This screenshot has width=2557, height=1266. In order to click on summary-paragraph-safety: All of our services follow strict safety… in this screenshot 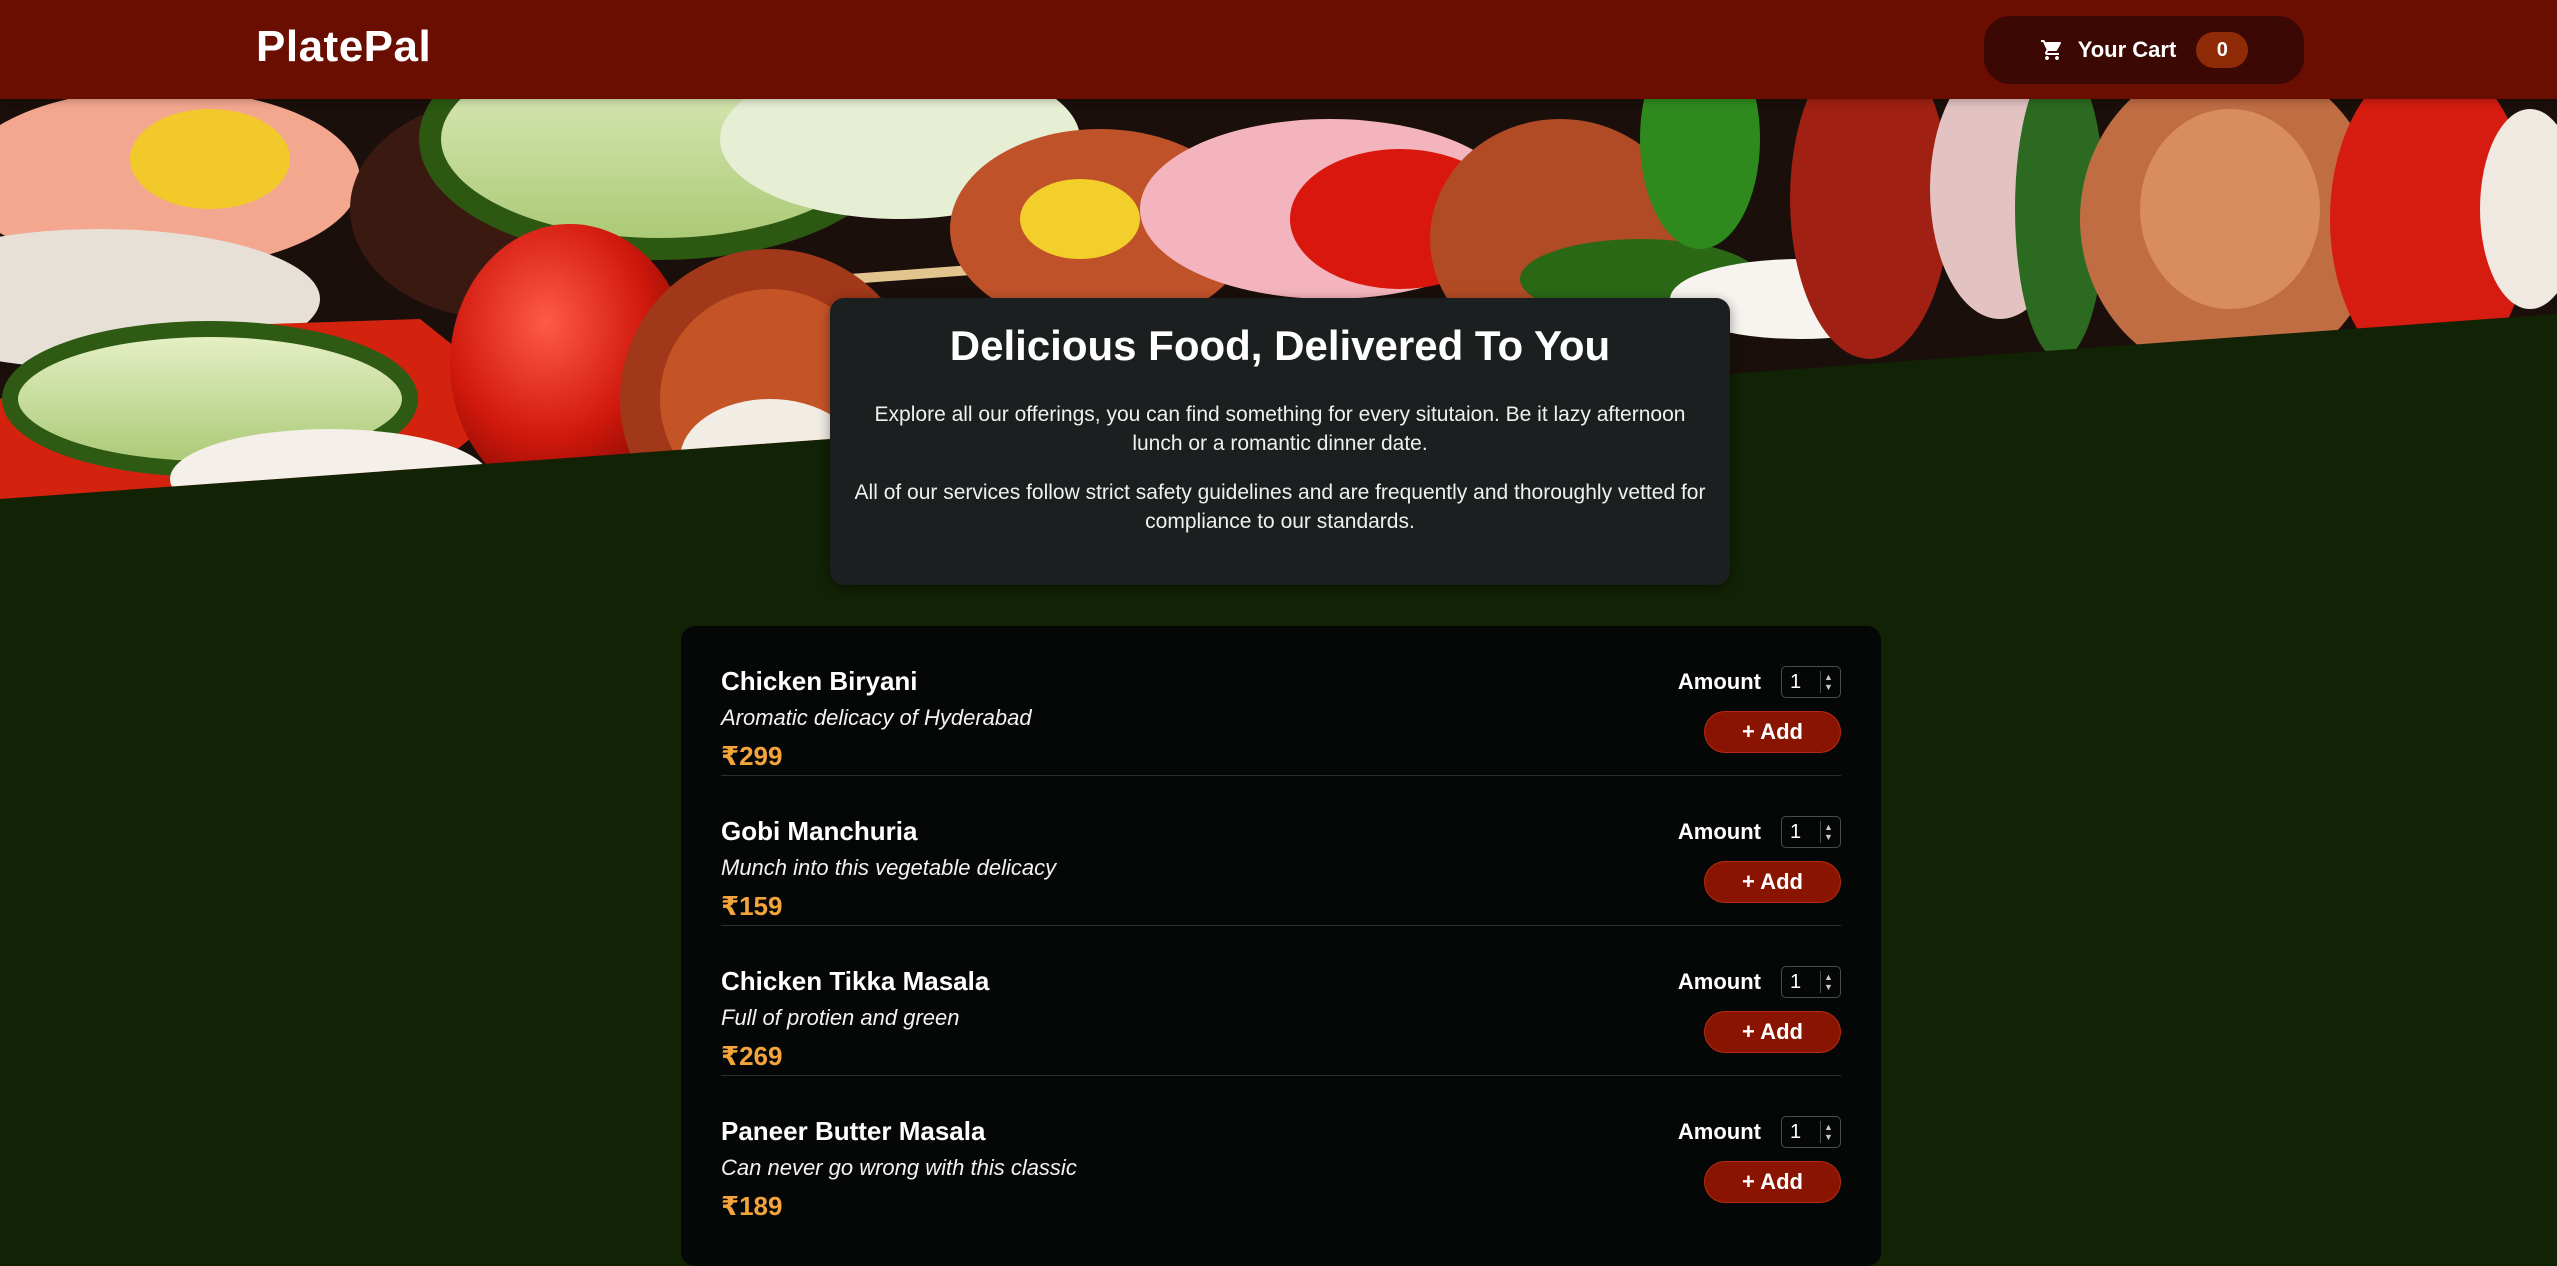, I will do `click(1280, 507)`.